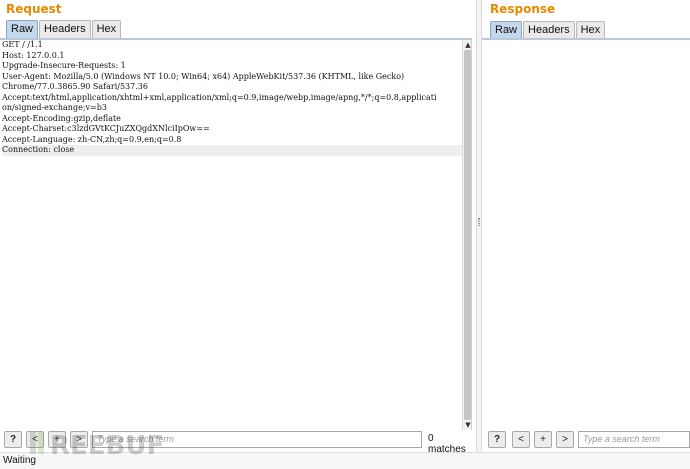  What do you see at coordinates (467, 425) in the screenshot?
I see `scroll-down-icon: ▼` at bounding box center [467, 425].